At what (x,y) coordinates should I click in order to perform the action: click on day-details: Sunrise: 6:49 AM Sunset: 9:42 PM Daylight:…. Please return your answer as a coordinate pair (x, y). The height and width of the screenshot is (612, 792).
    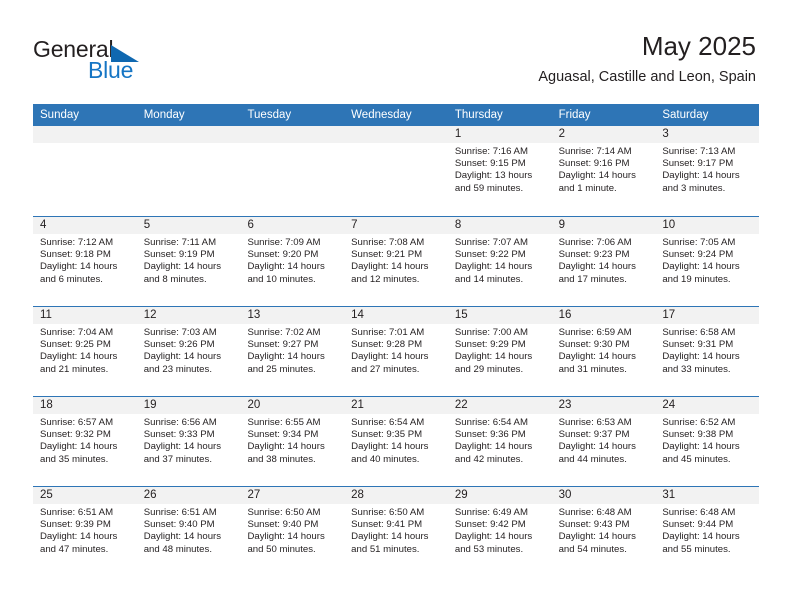
    Looking at the image, I should click on (500, 530).